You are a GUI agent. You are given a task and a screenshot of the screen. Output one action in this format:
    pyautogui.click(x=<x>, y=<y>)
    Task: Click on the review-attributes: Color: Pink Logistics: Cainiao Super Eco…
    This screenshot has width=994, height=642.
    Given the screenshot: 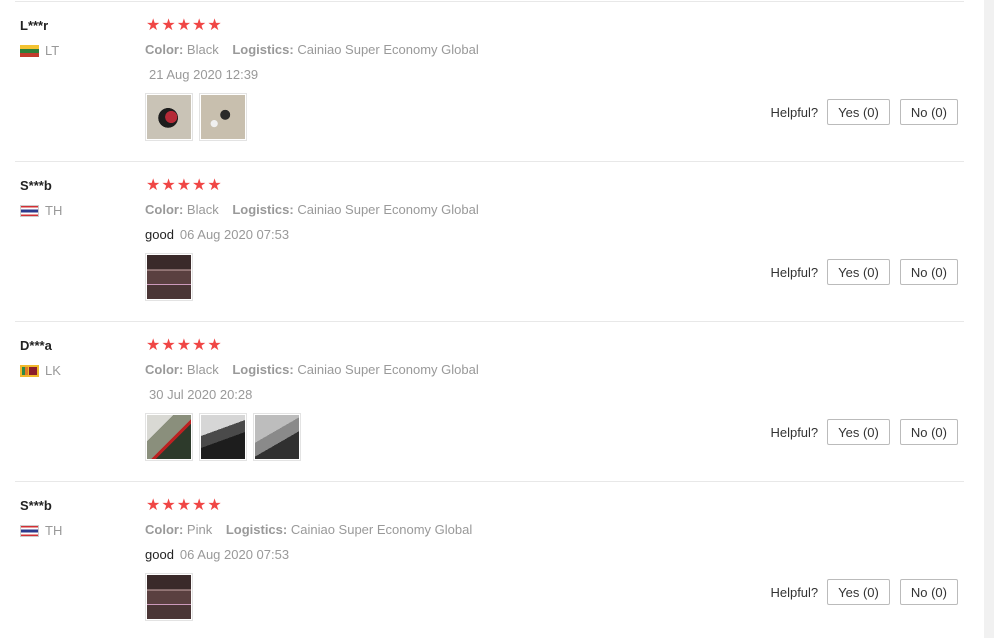 What is the action you would take?
    pyautogui.click(x=313, y=529)
    